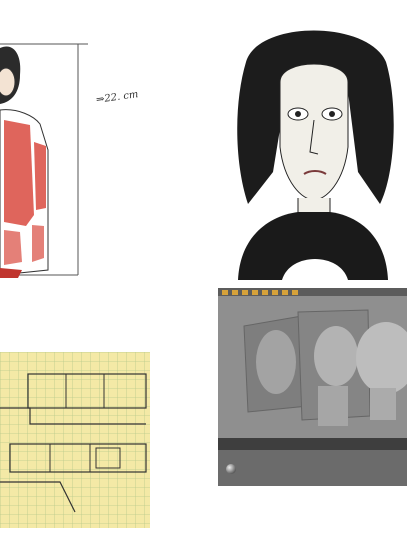 This screenshot has height=538, width=407. I want to click on cad-timeline, so click(312, 444).